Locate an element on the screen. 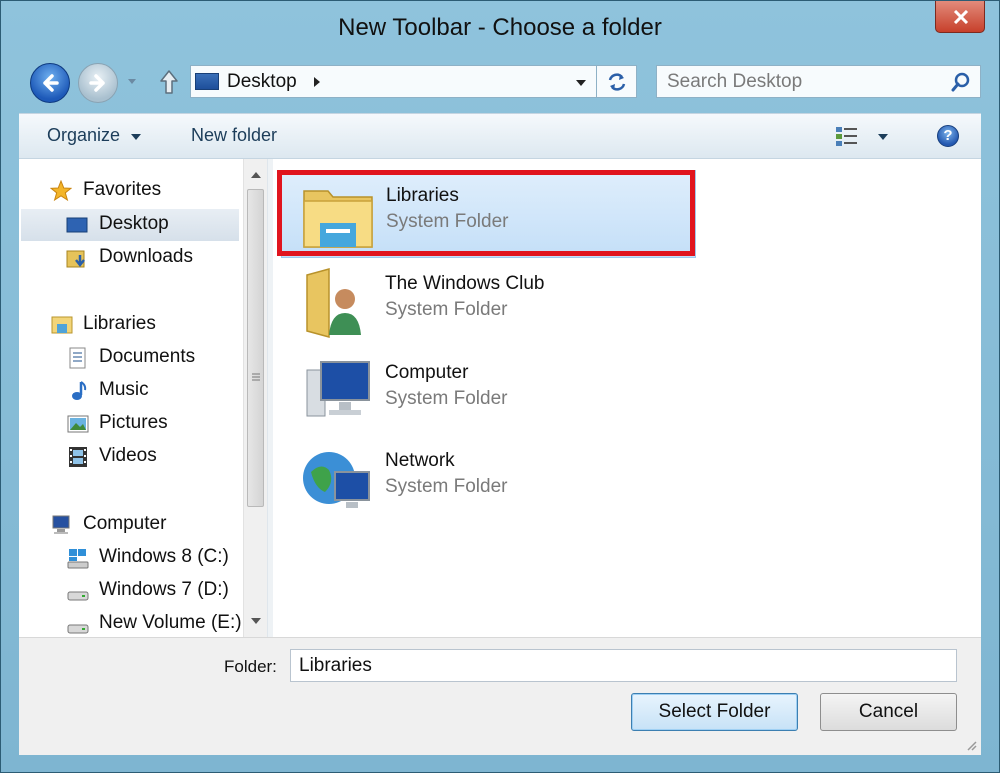  sidebar-item-computer: Computer is located at coordinates (131, 525).